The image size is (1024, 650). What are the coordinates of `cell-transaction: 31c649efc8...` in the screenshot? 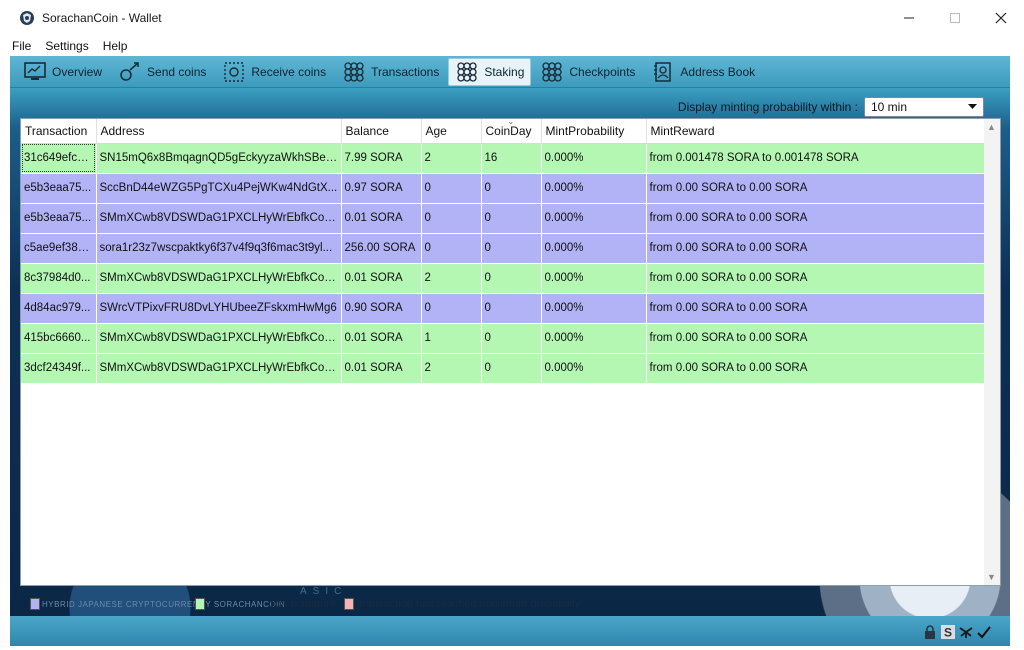 It's located at (59, 158).